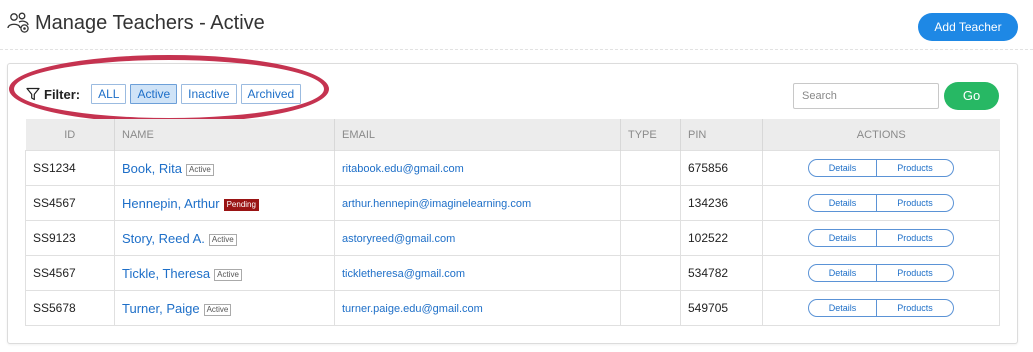 This screenshot has width=1033, height=352. I want to click on page-title: Manage Teachers - Active, so click(150, 23).